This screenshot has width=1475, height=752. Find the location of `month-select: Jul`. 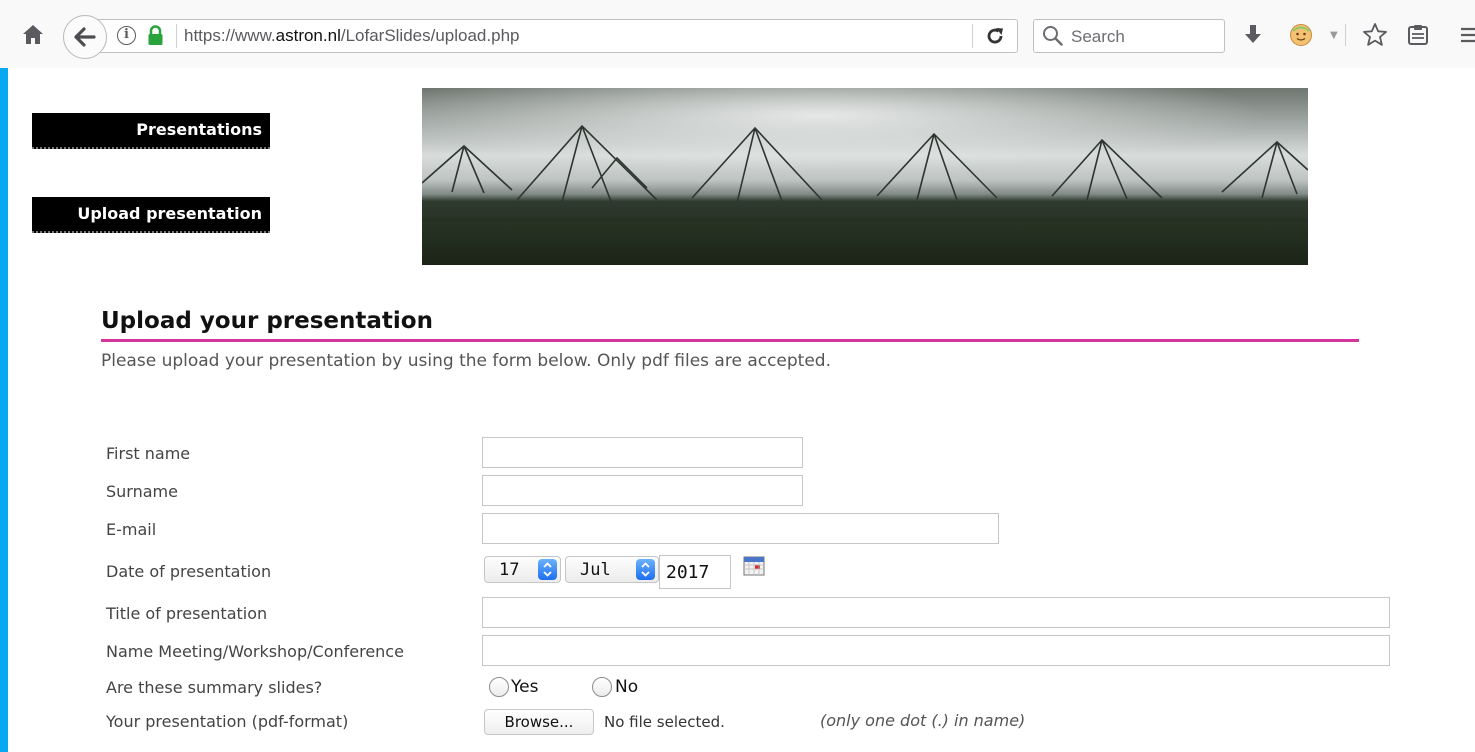

month-select: Jul is located at coordinates (612, 569).